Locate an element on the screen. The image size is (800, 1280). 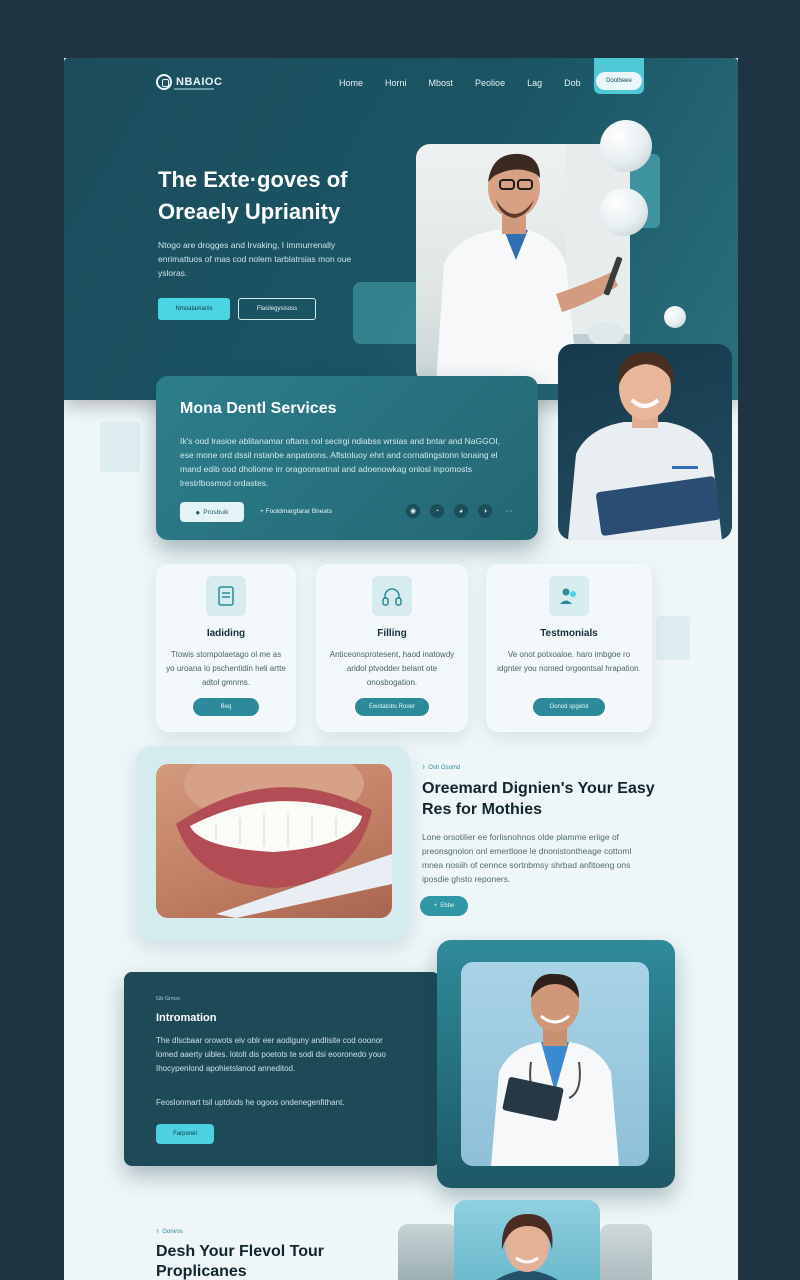
social-icon: ◉ is located at coordinates (413, 511).